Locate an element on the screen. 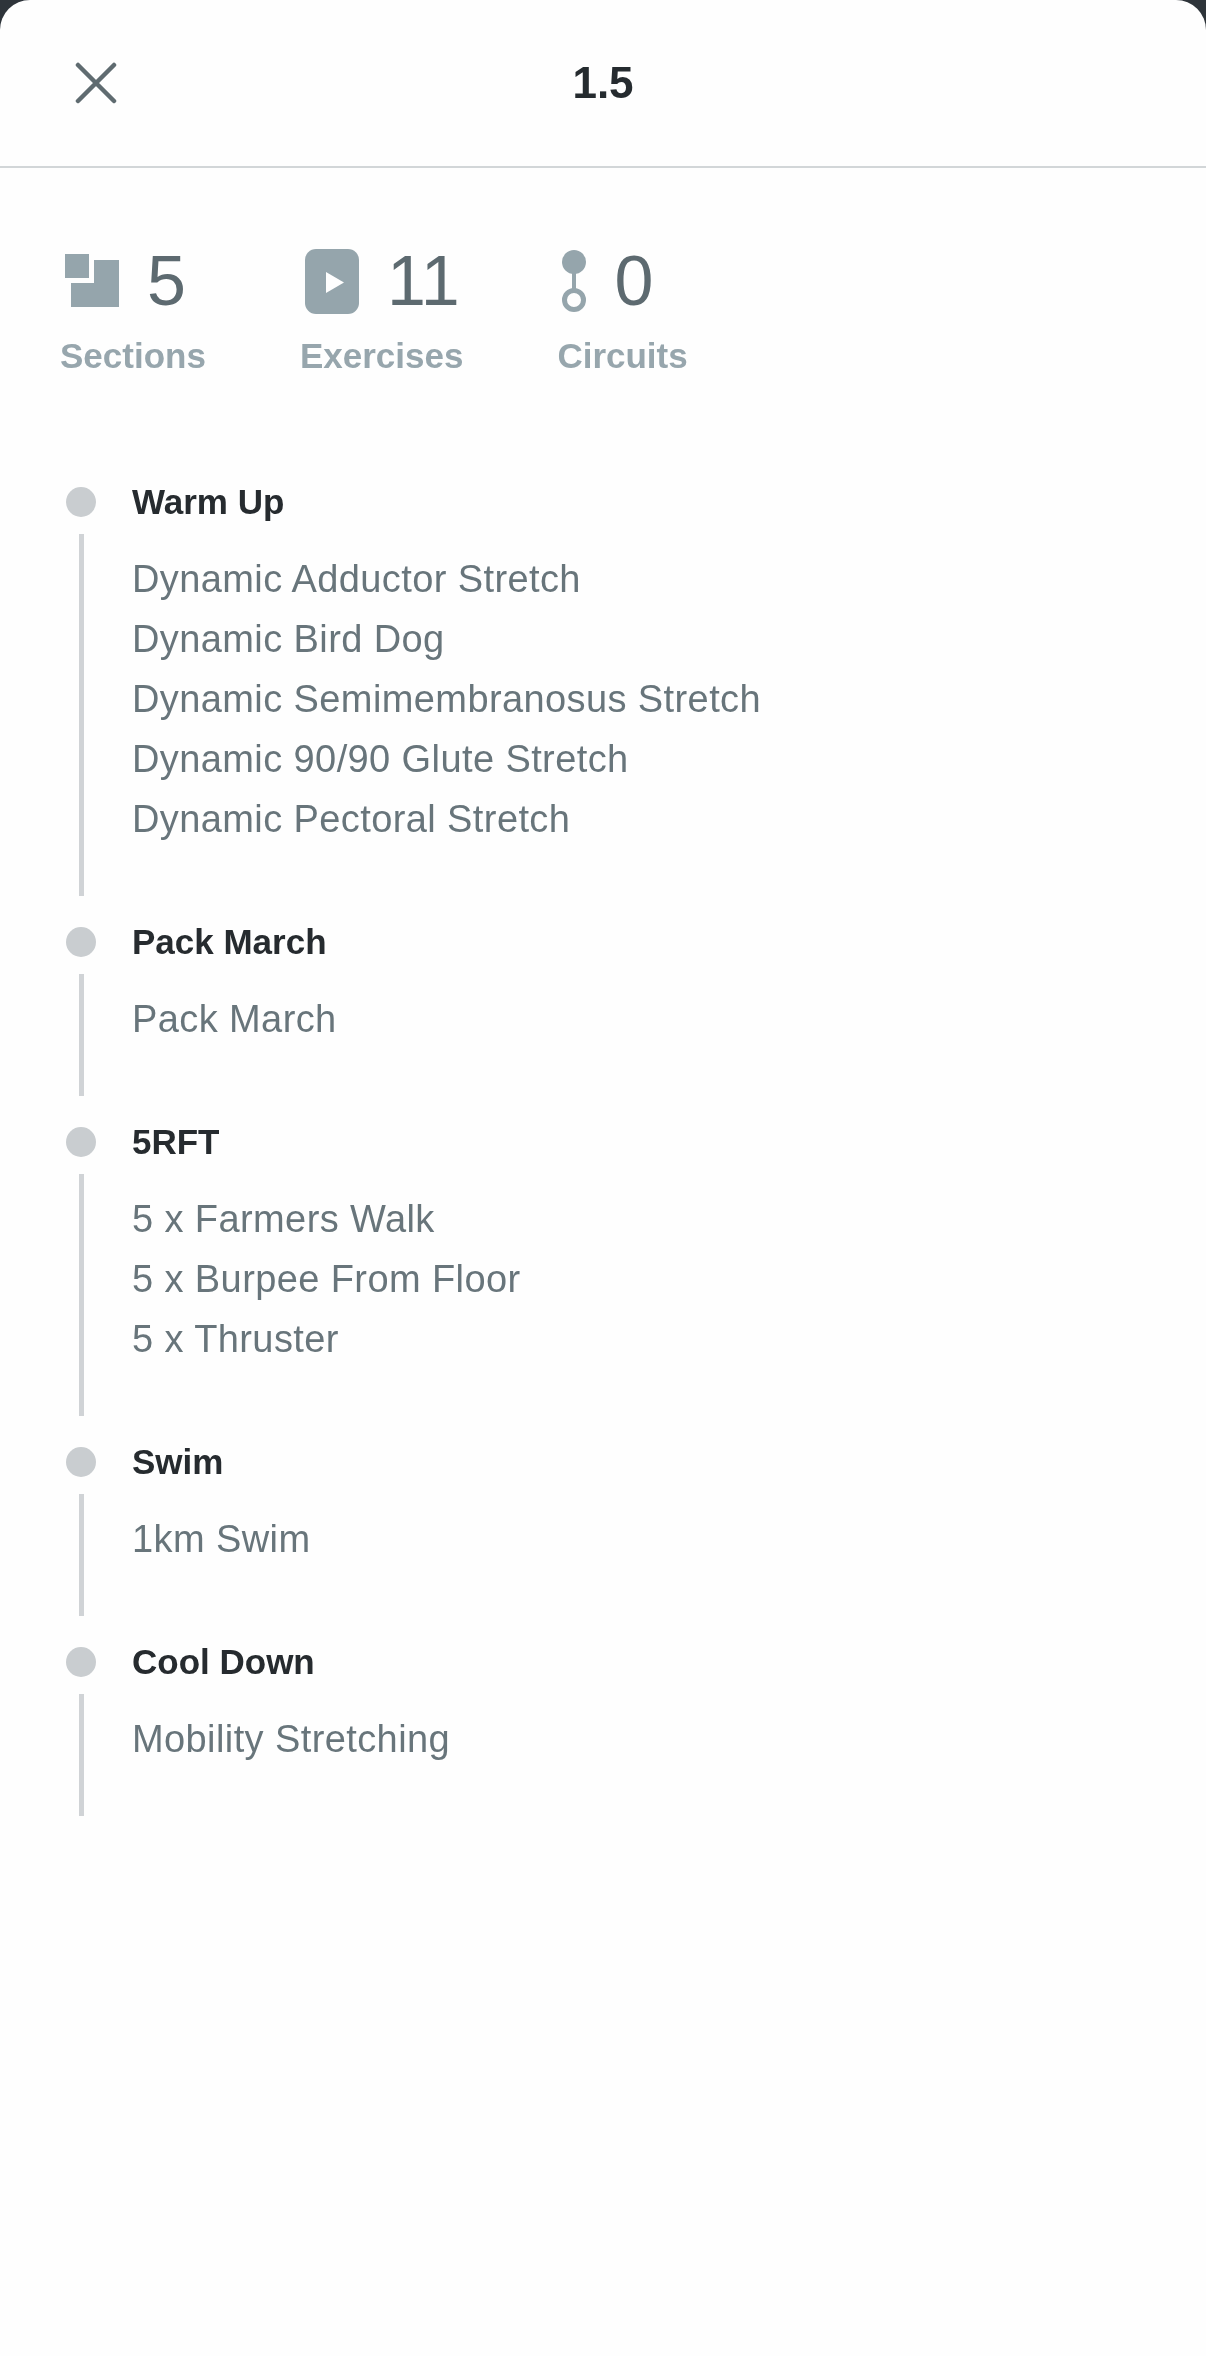 This screenshot has width=1206, height=2356. exercise-item: 5 x Farmers Walk is located at coordinates (284, 1219).